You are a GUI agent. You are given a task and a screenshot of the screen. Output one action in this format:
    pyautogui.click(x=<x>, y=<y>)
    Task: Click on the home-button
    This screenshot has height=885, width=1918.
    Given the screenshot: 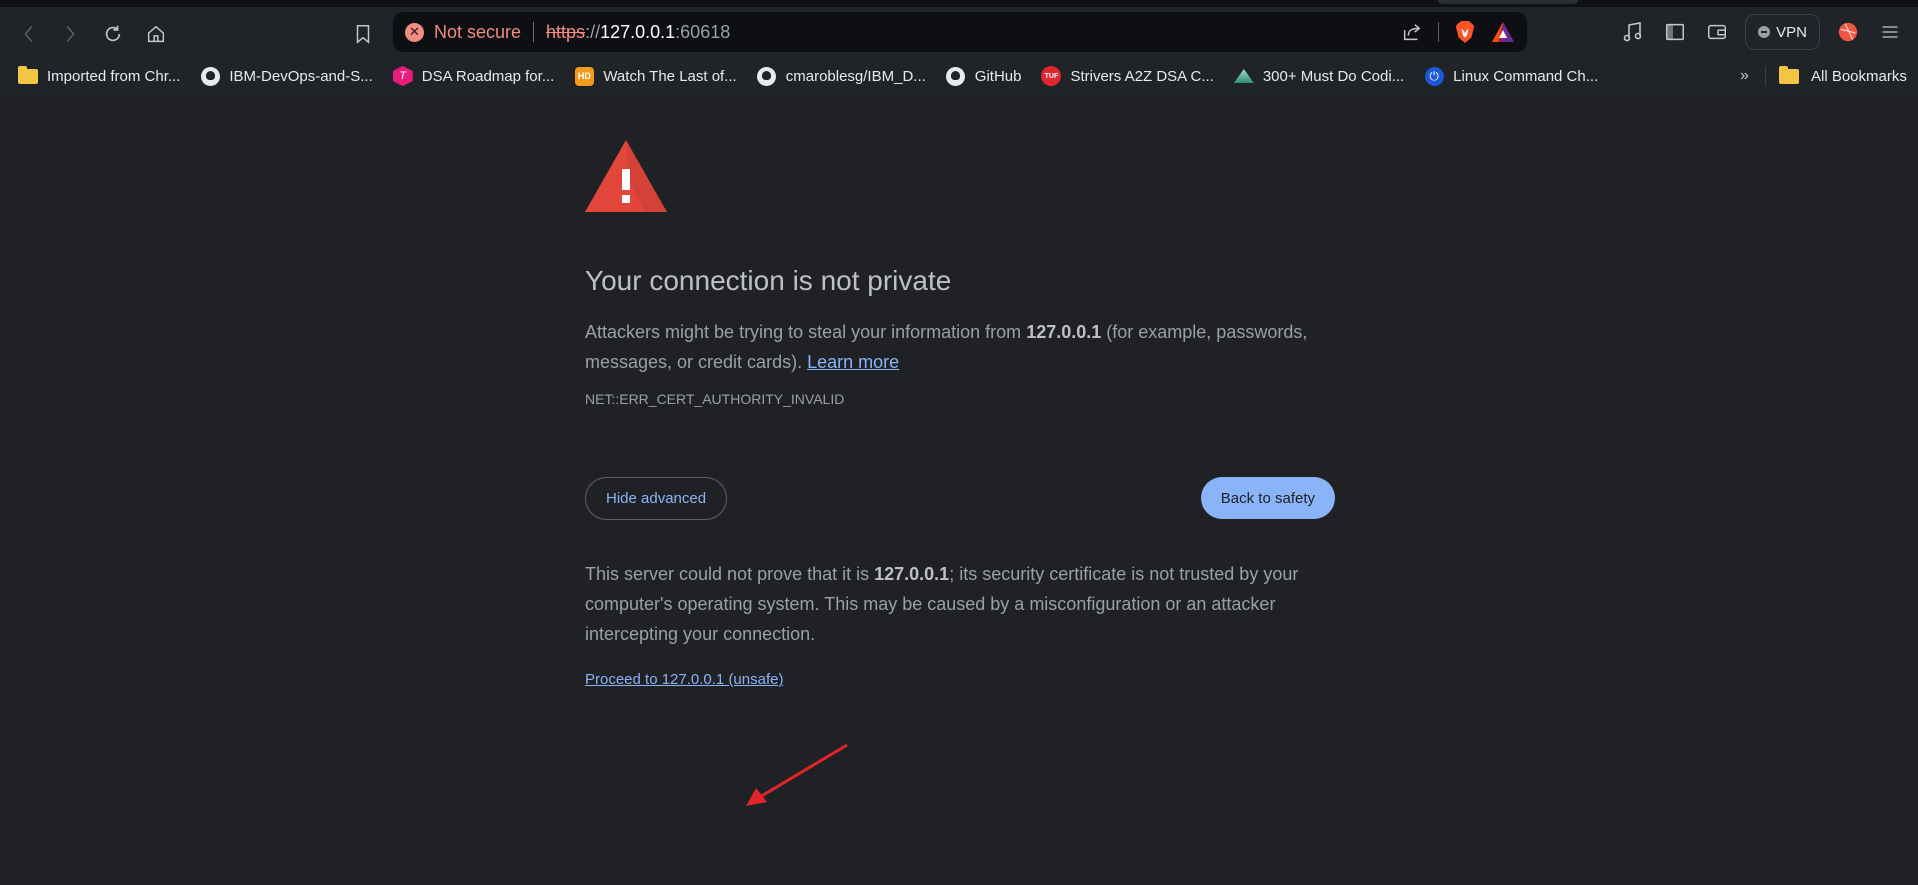 What is the action you would take?
    pyautogui.click(x=156, y=34)
    